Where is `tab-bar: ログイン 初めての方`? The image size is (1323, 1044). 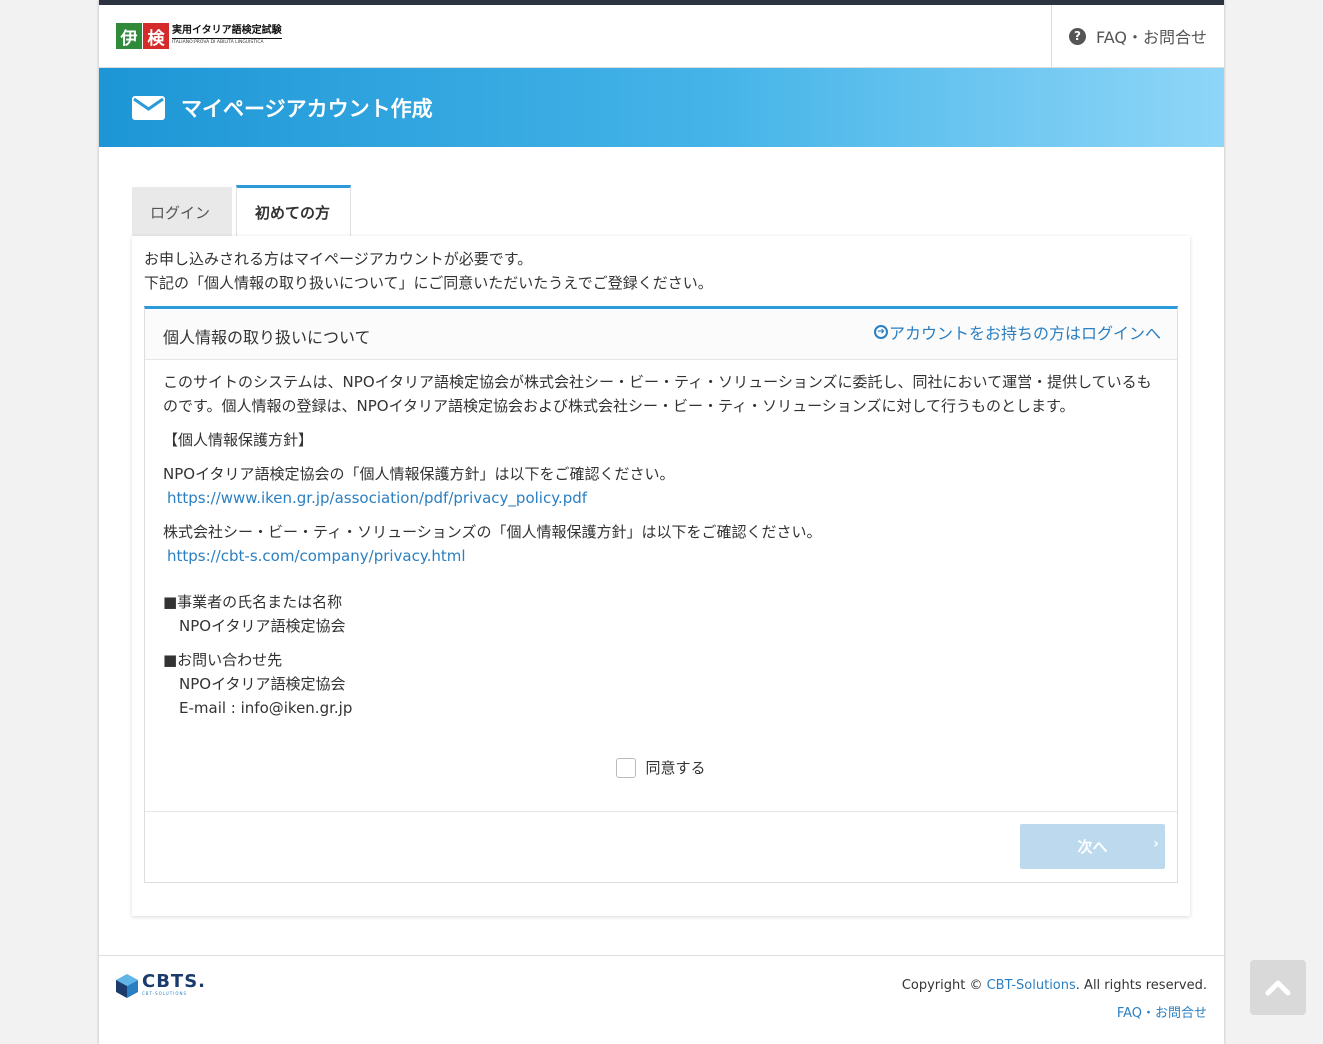 tab-bar: ログイン 初めての方 is located at coordinates (241, 211).